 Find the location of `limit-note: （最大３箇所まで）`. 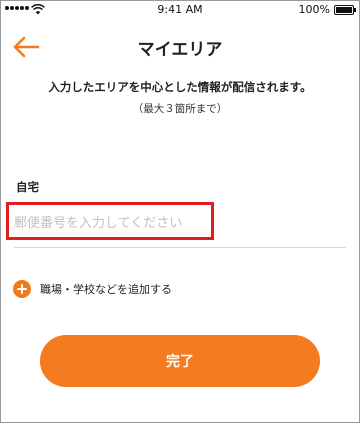

limit-note: （最大３箇所まで） is located at coordinates (180, 109).